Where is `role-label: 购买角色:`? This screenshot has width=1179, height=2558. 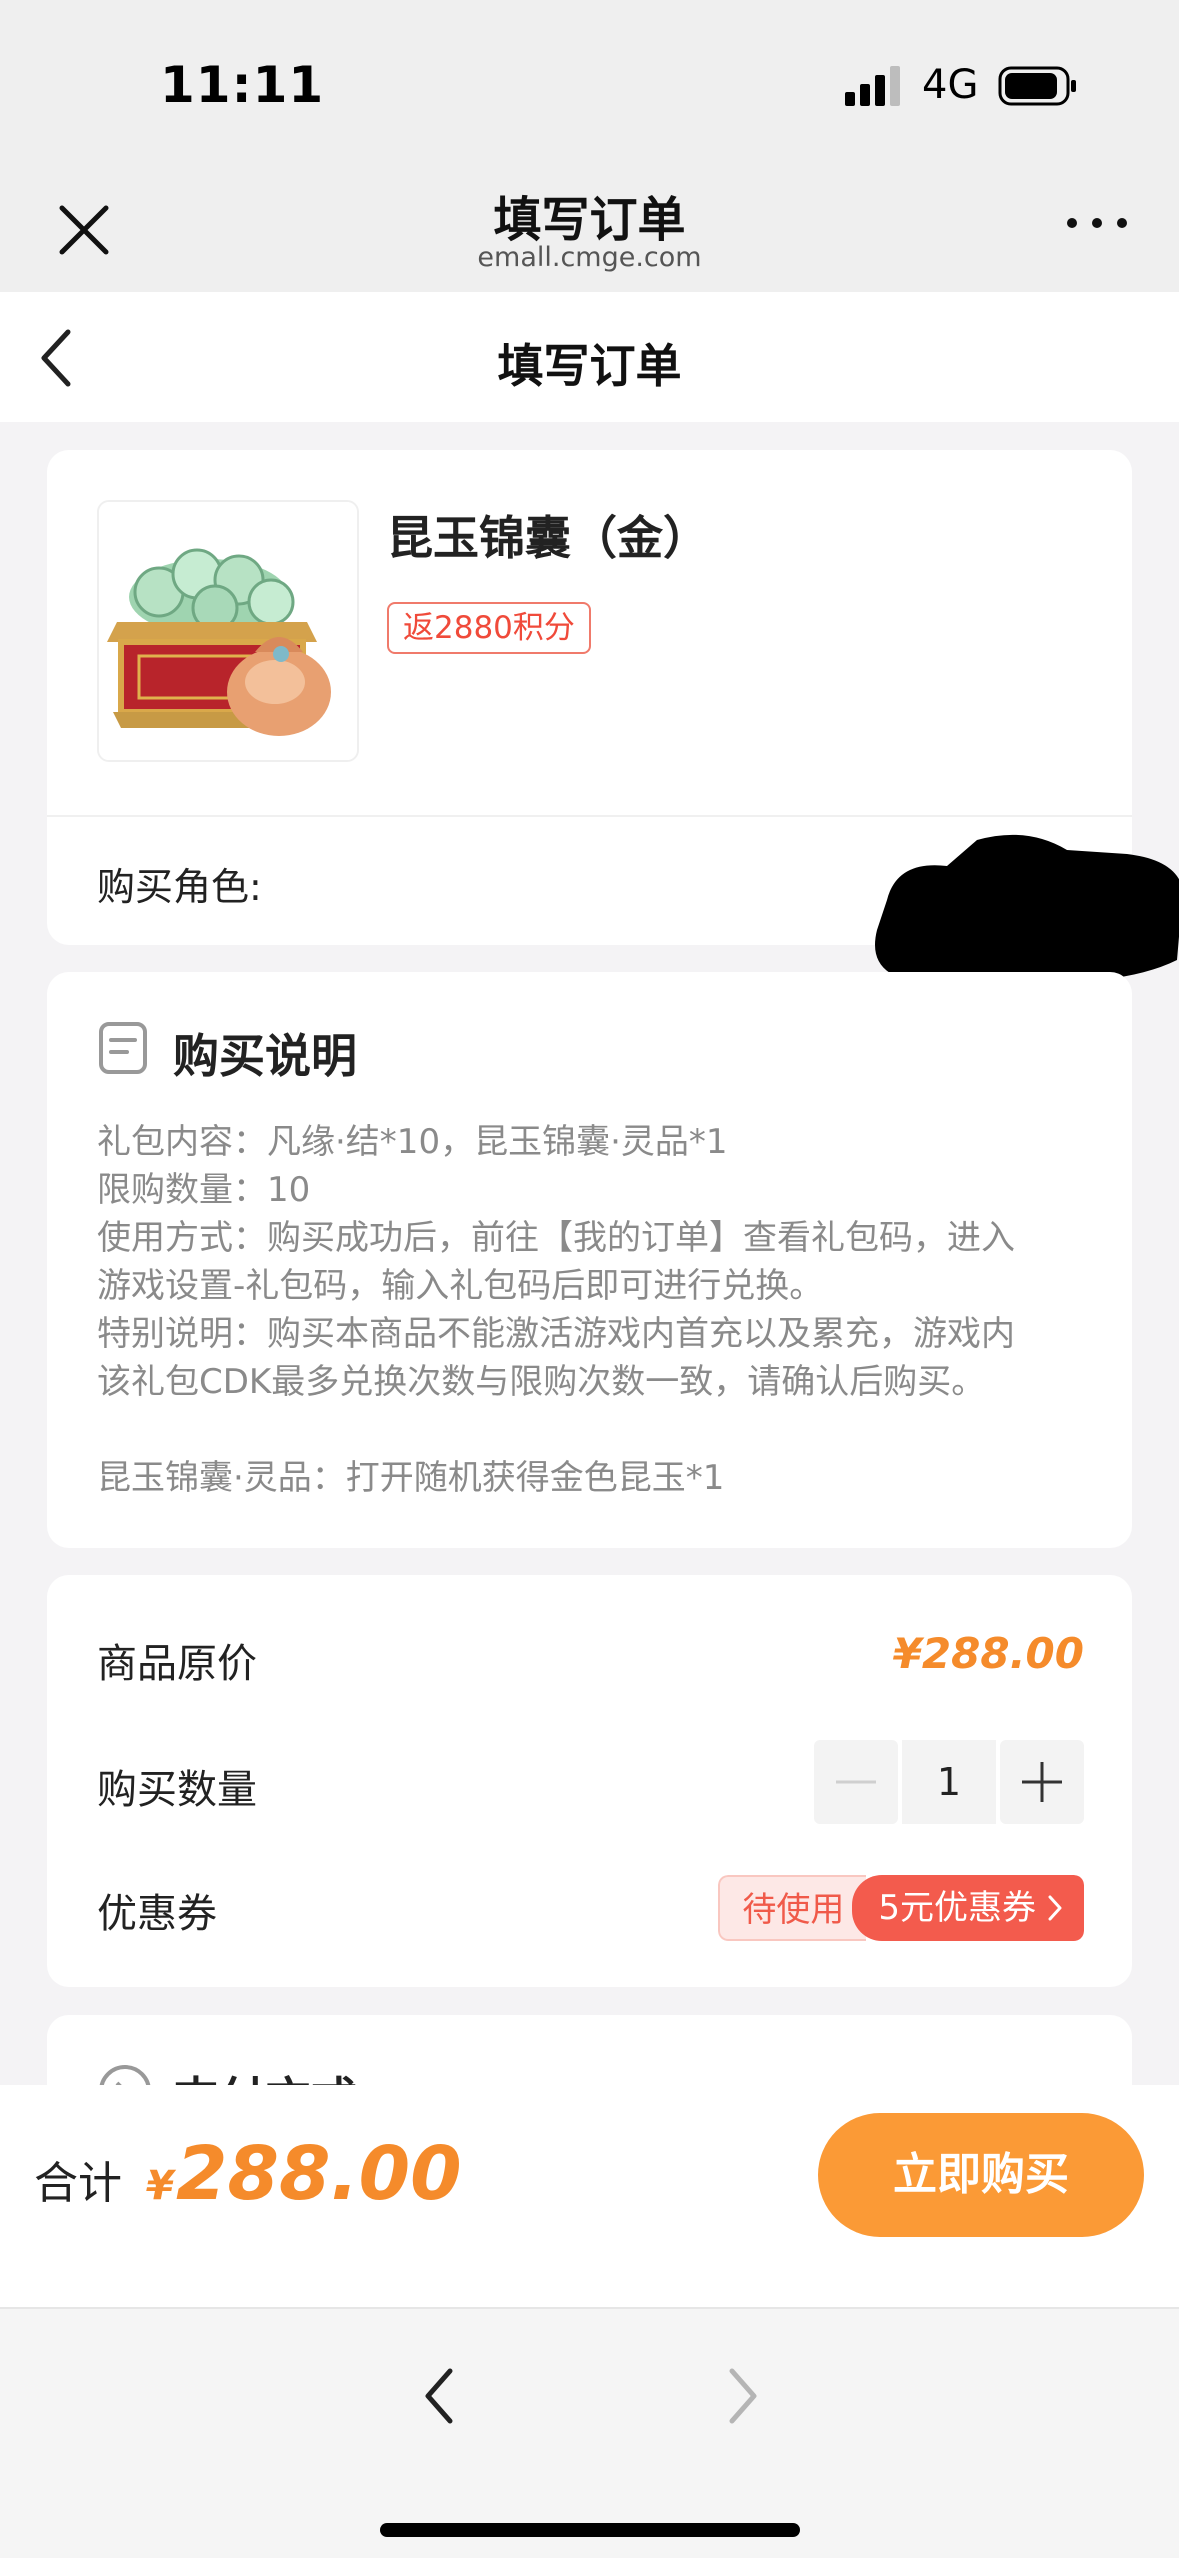
role-label: 购买角色: is located at coordinates (179, 887).